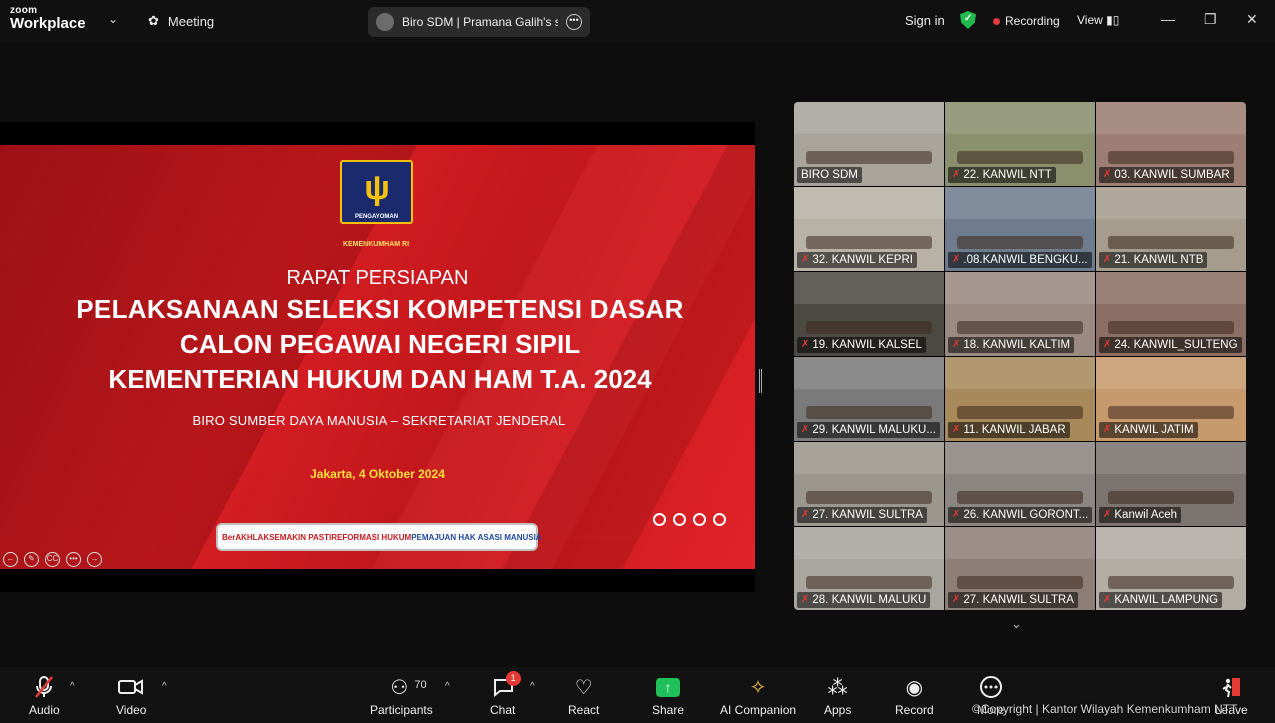 This screenshot has height=723, width=1275. I want to click on previous-icon: ←, so click(10, 559).